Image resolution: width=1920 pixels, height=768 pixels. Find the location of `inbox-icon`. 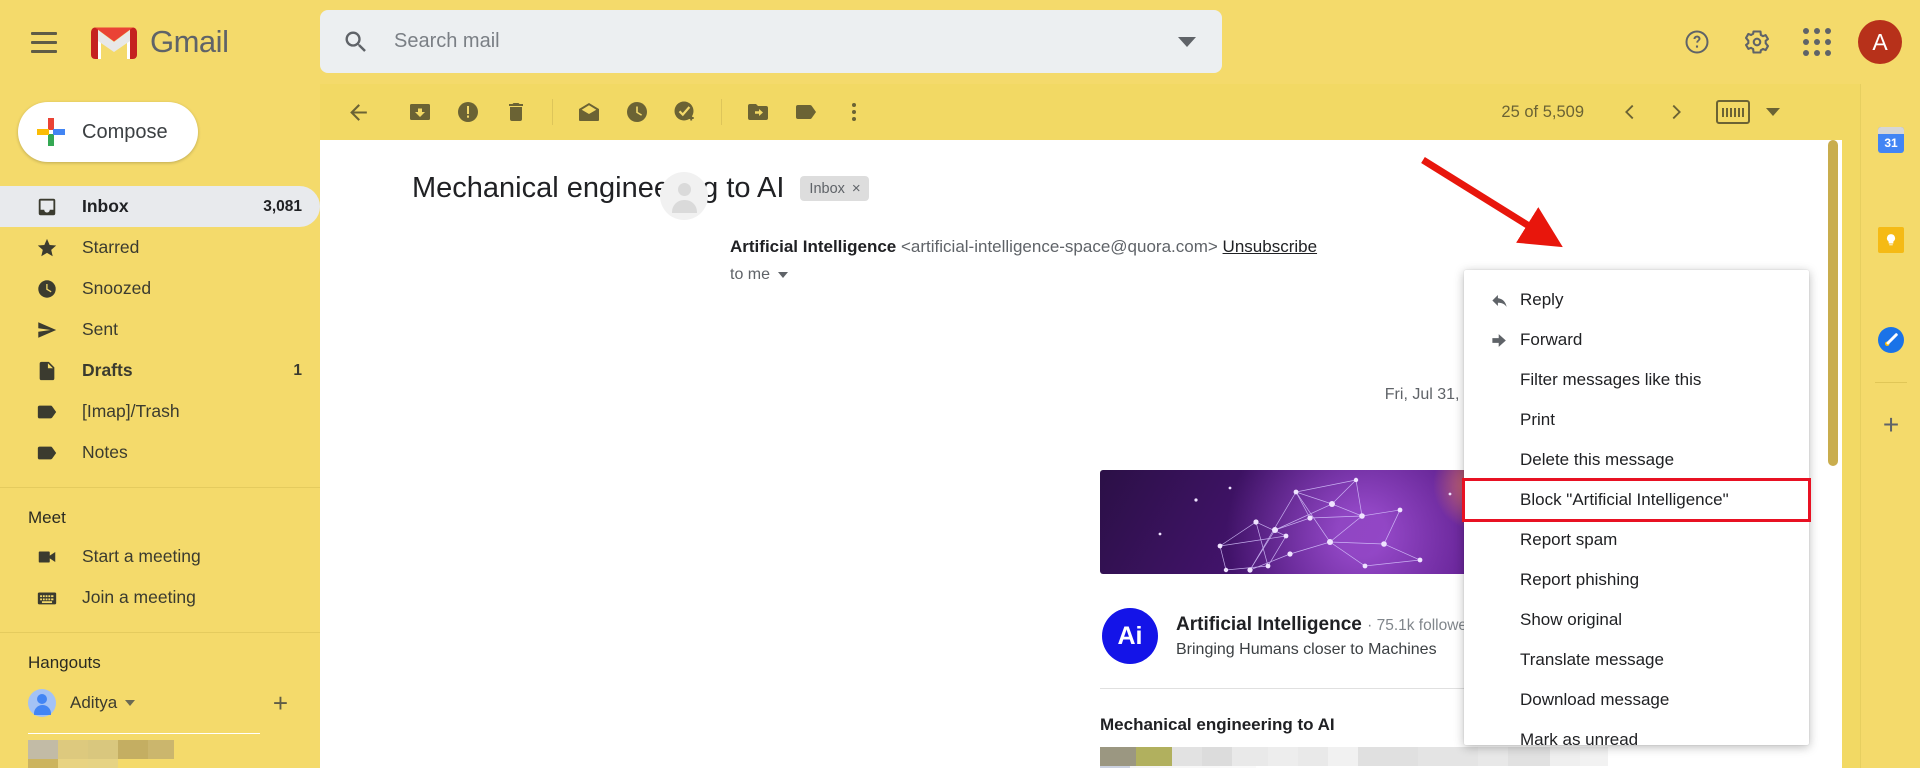

inbox-icon is located at coordinates (47, 207).